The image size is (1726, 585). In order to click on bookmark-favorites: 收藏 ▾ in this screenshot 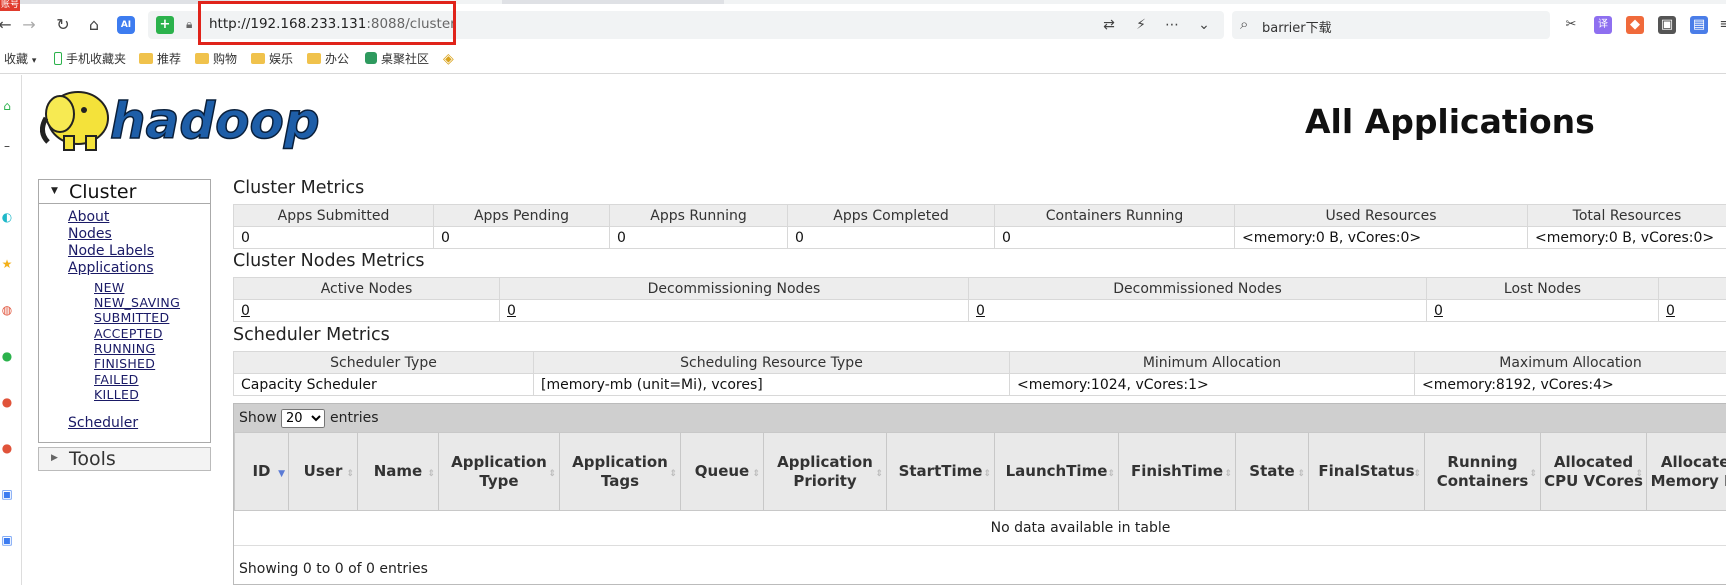, I will do `click(20, 60)`.